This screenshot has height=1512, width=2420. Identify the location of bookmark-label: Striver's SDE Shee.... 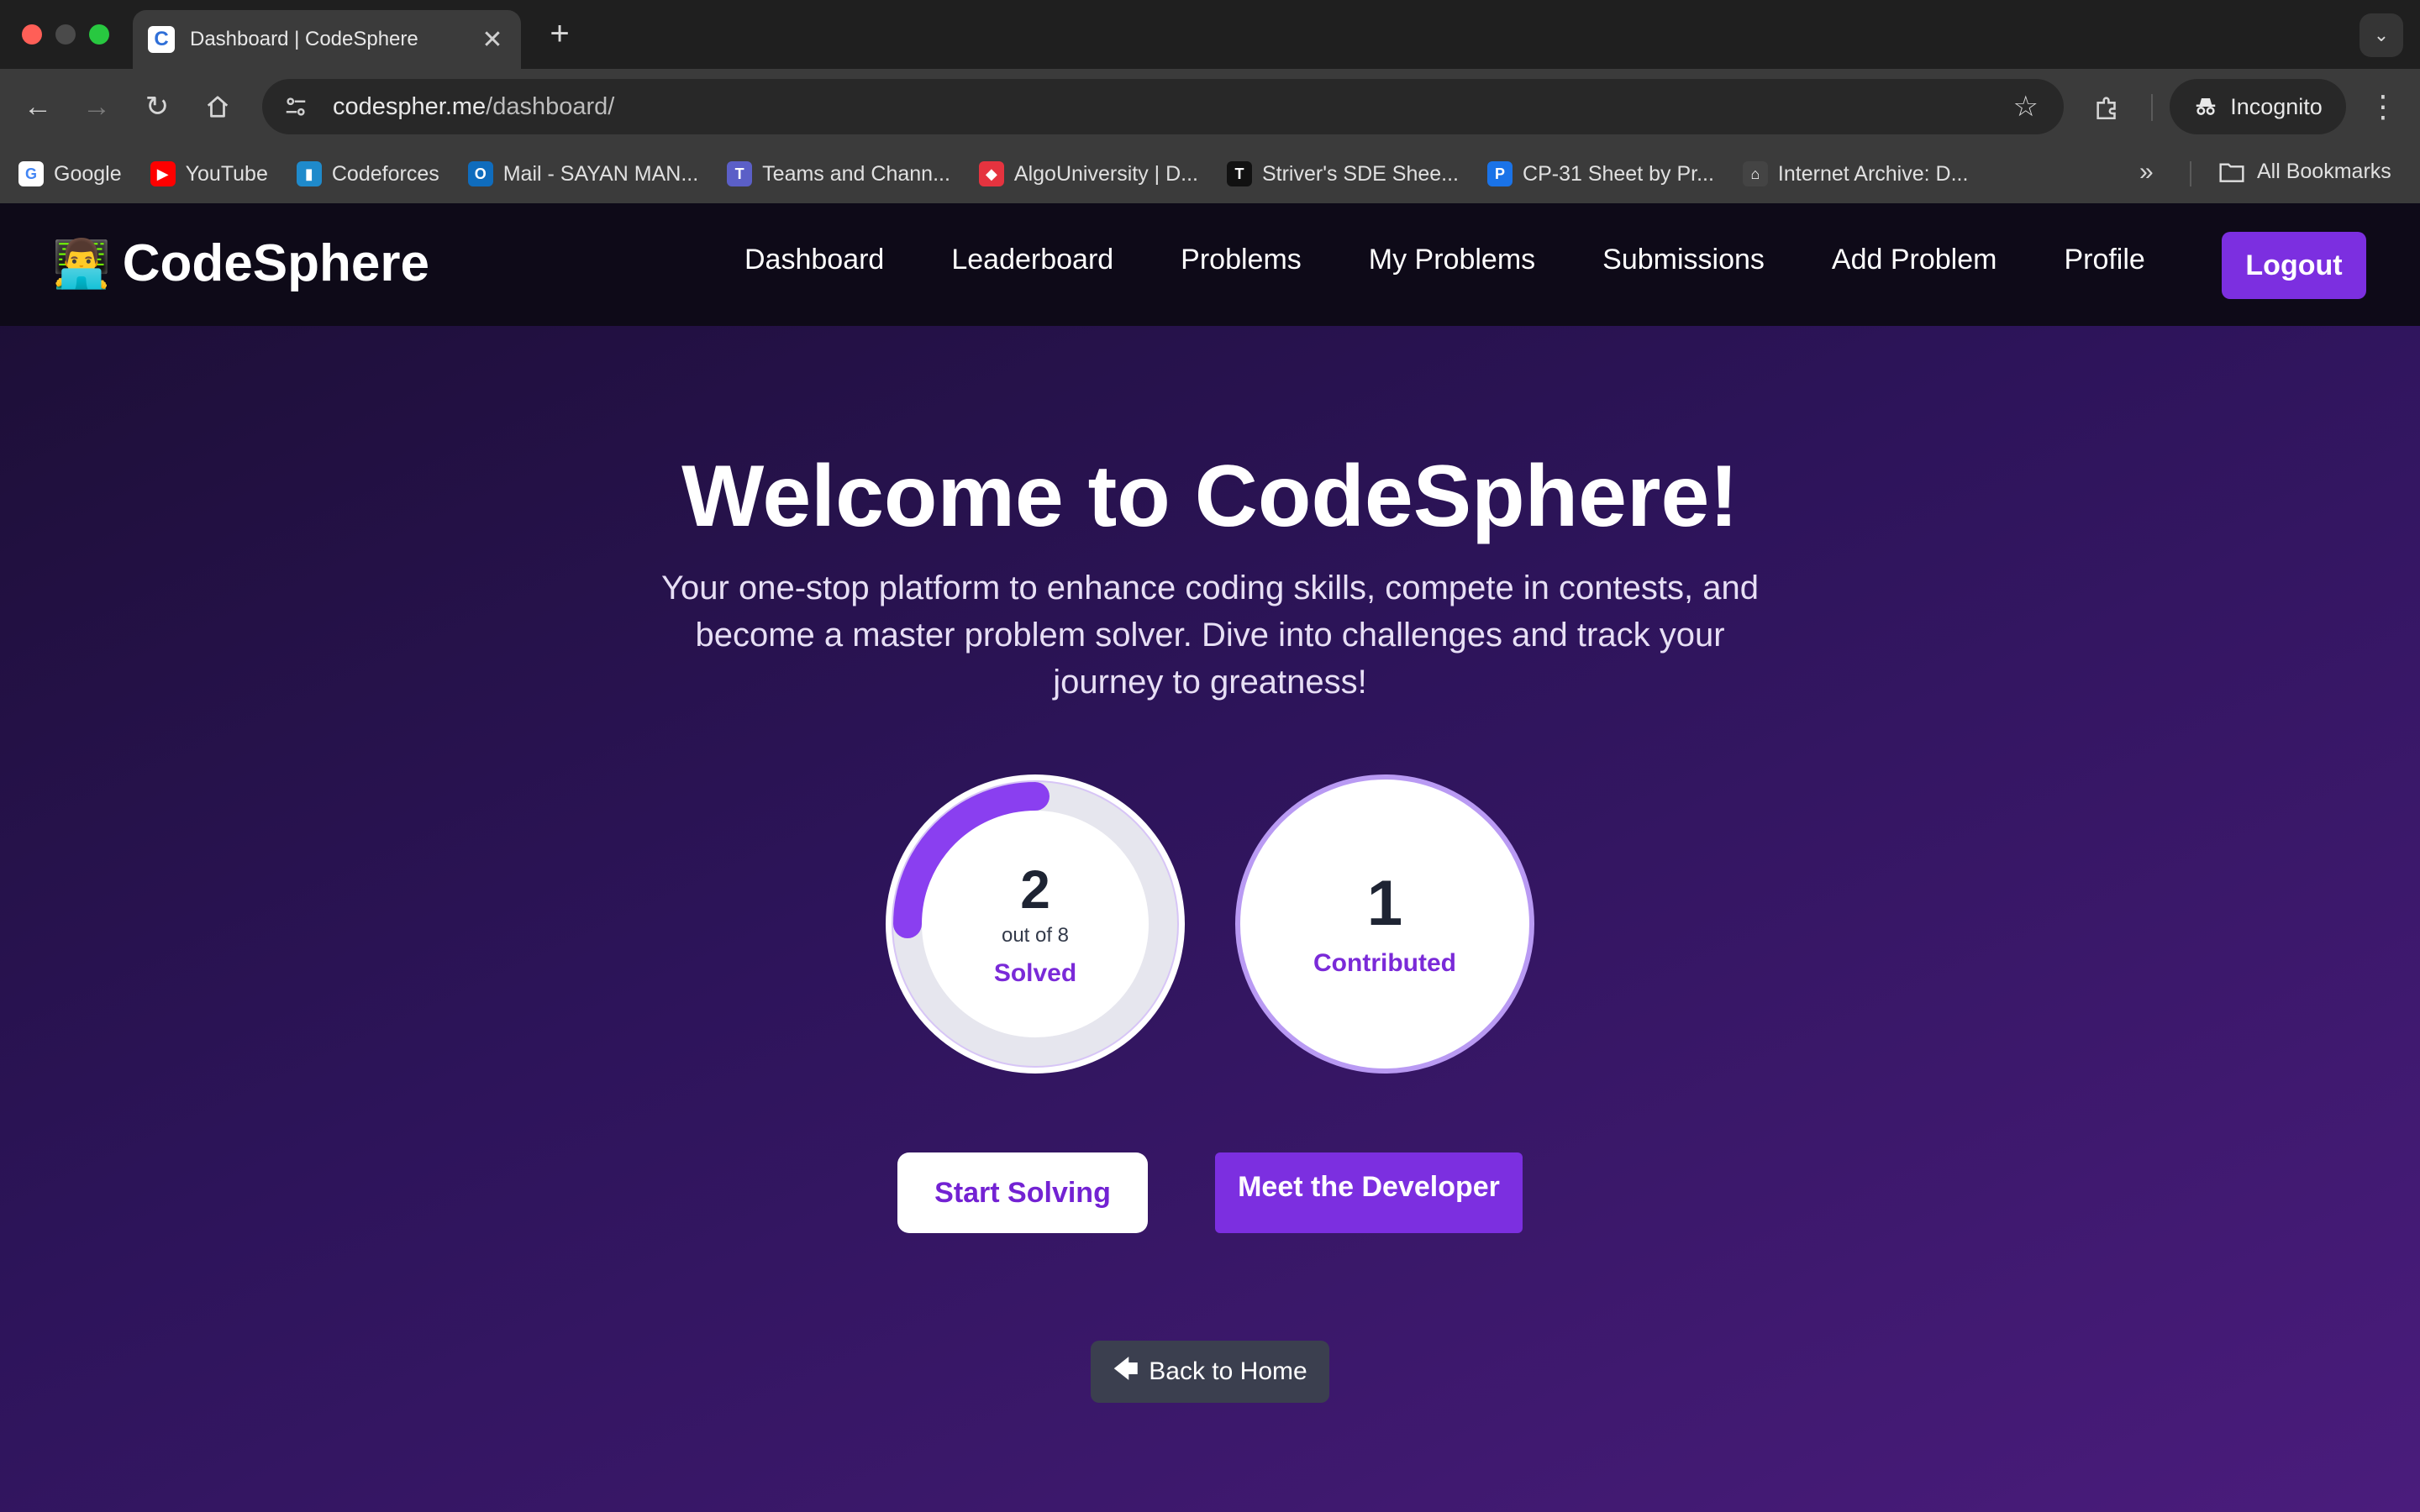
(1360, 173).